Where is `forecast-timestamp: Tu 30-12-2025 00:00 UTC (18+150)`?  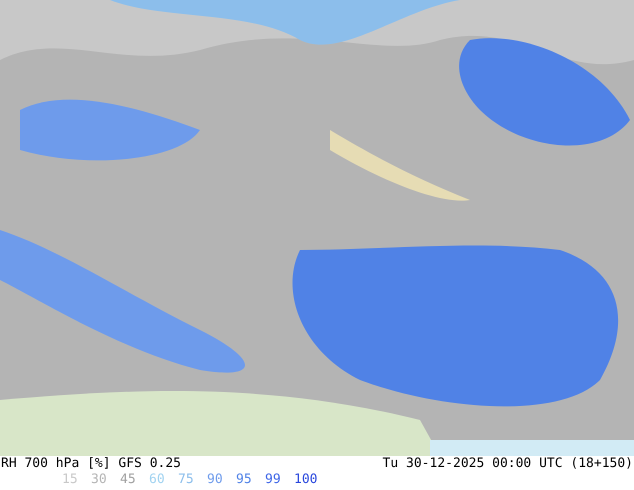
forecast-timestamp: Tu 30-12-2025 00:00 UTC (18+150) is located at coordinates (507, 464).